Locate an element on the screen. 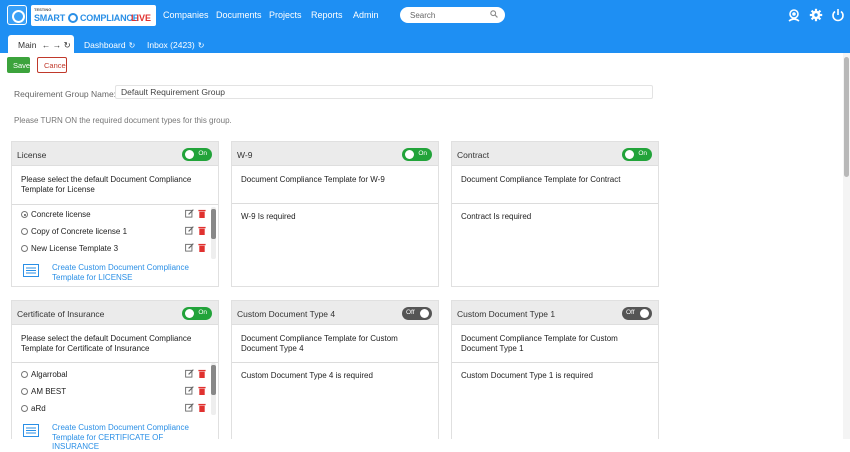 The height and width of the screenshot is (452, 850). card-title: Certificate of Insurance is located at coordinates (61, 314).